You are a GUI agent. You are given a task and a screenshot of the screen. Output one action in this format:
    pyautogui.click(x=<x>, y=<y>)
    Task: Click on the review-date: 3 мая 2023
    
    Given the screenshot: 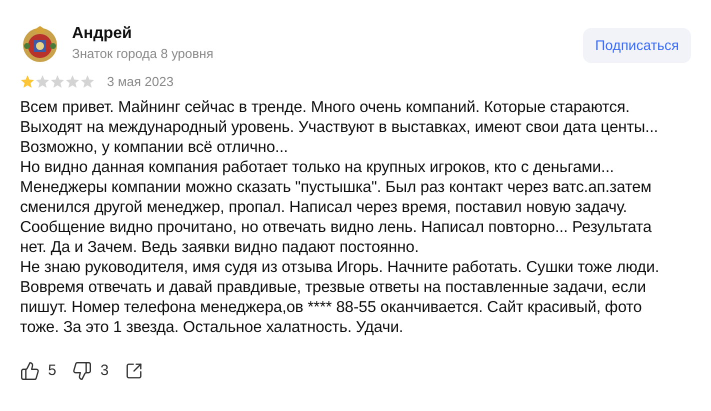 What is the action you would take?
    pyautogui.click(x=140, y=82)
    